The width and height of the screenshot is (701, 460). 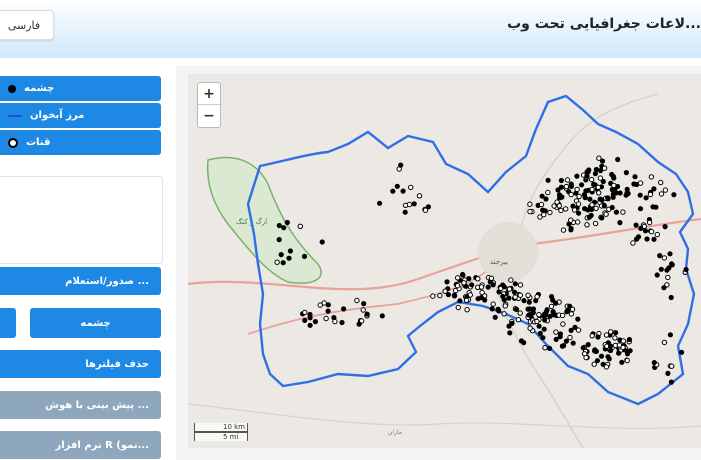 I want to click on filter-button-partial, so click(x=8, y=323).